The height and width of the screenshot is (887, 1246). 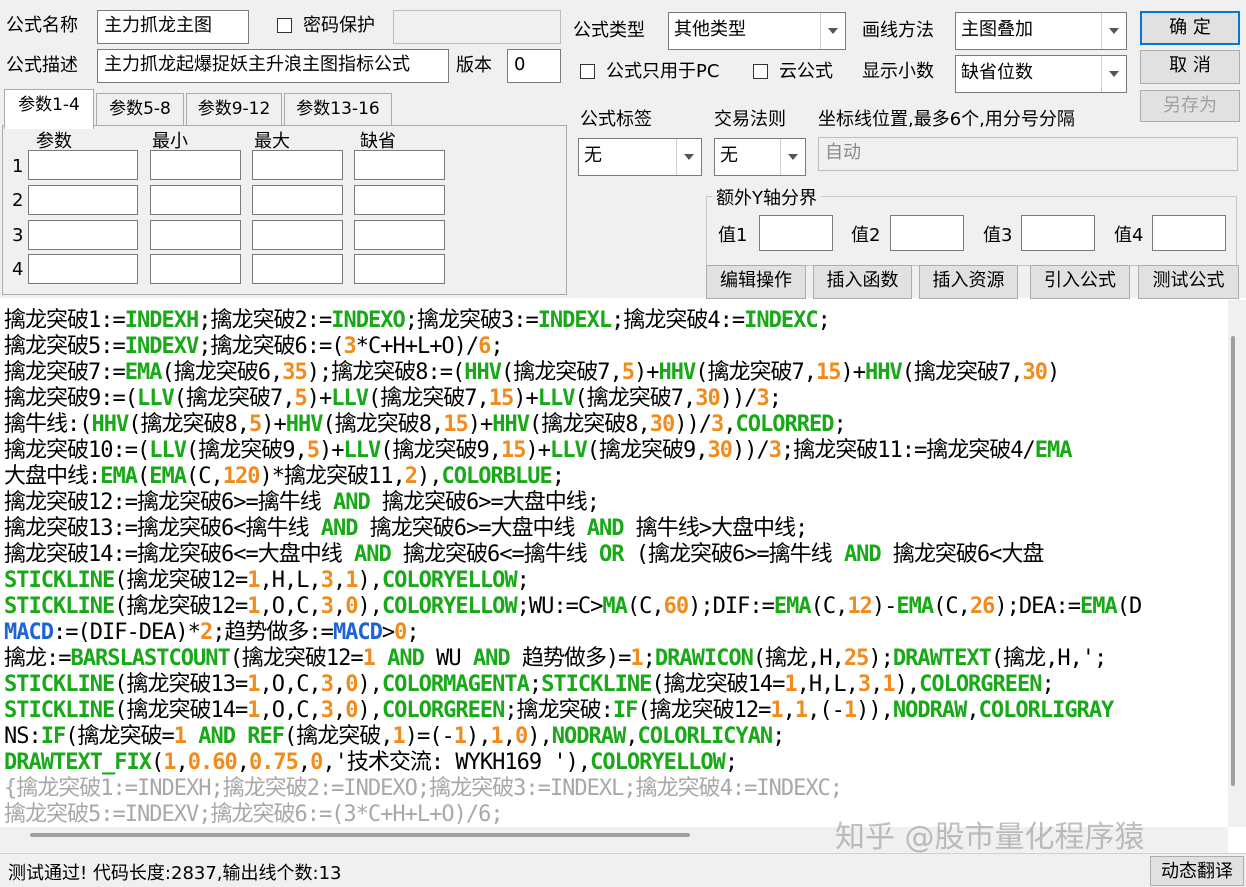 I want to click on test-formula-button: 测试公式, so click(x=1188, y=282).